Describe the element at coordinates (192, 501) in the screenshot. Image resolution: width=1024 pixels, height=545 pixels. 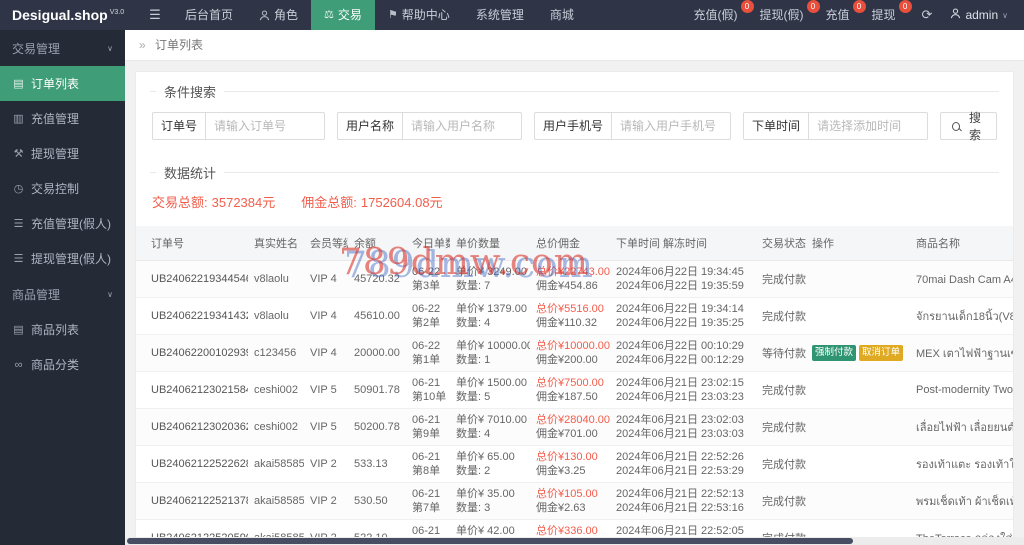
I see `cell-order-id: UB2406212252137898` at that location.